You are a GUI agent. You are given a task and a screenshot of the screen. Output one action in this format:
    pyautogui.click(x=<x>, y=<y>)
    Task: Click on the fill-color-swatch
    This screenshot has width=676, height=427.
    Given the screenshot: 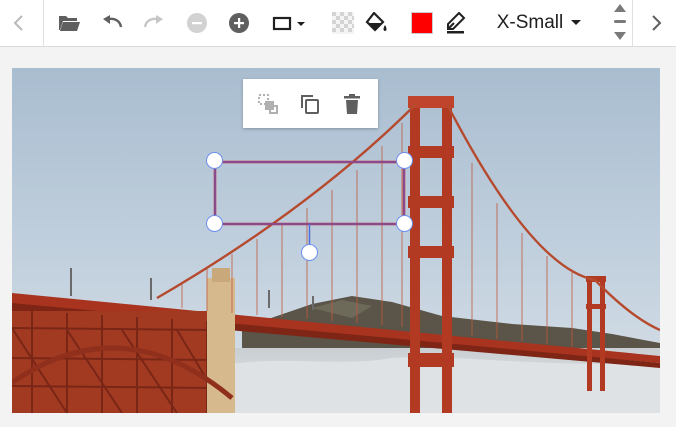 What is the action you would take?
    pyautogui.click(x=422, y=23)
    